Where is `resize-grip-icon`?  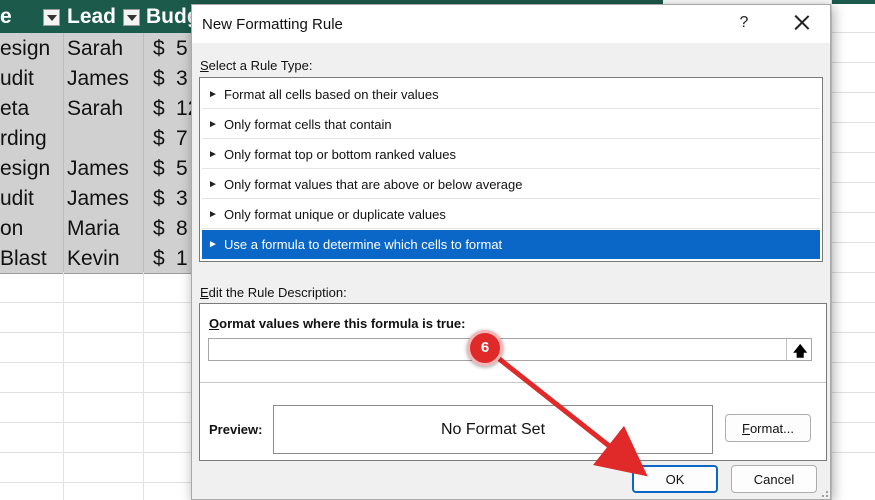 resize-grip-icon is located at coordinates (824, 493).